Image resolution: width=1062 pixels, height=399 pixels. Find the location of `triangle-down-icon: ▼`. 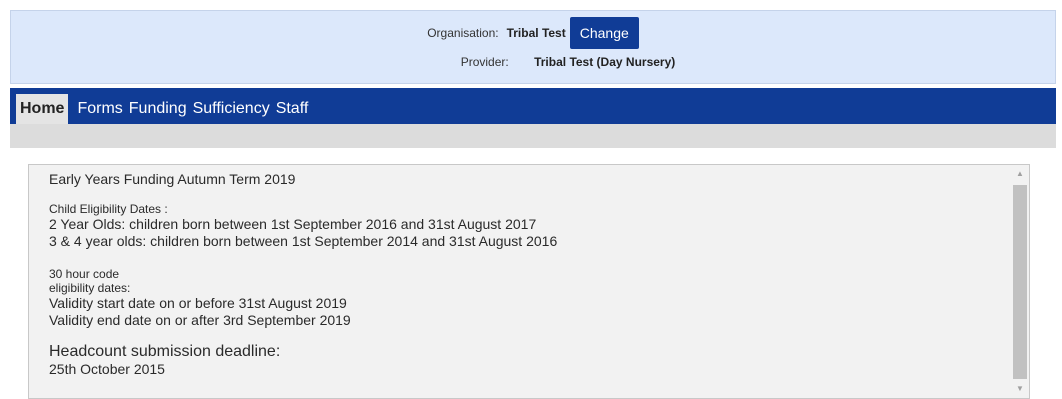

triangle-down-icon: ▼ is located at coordinates (1020, 389).